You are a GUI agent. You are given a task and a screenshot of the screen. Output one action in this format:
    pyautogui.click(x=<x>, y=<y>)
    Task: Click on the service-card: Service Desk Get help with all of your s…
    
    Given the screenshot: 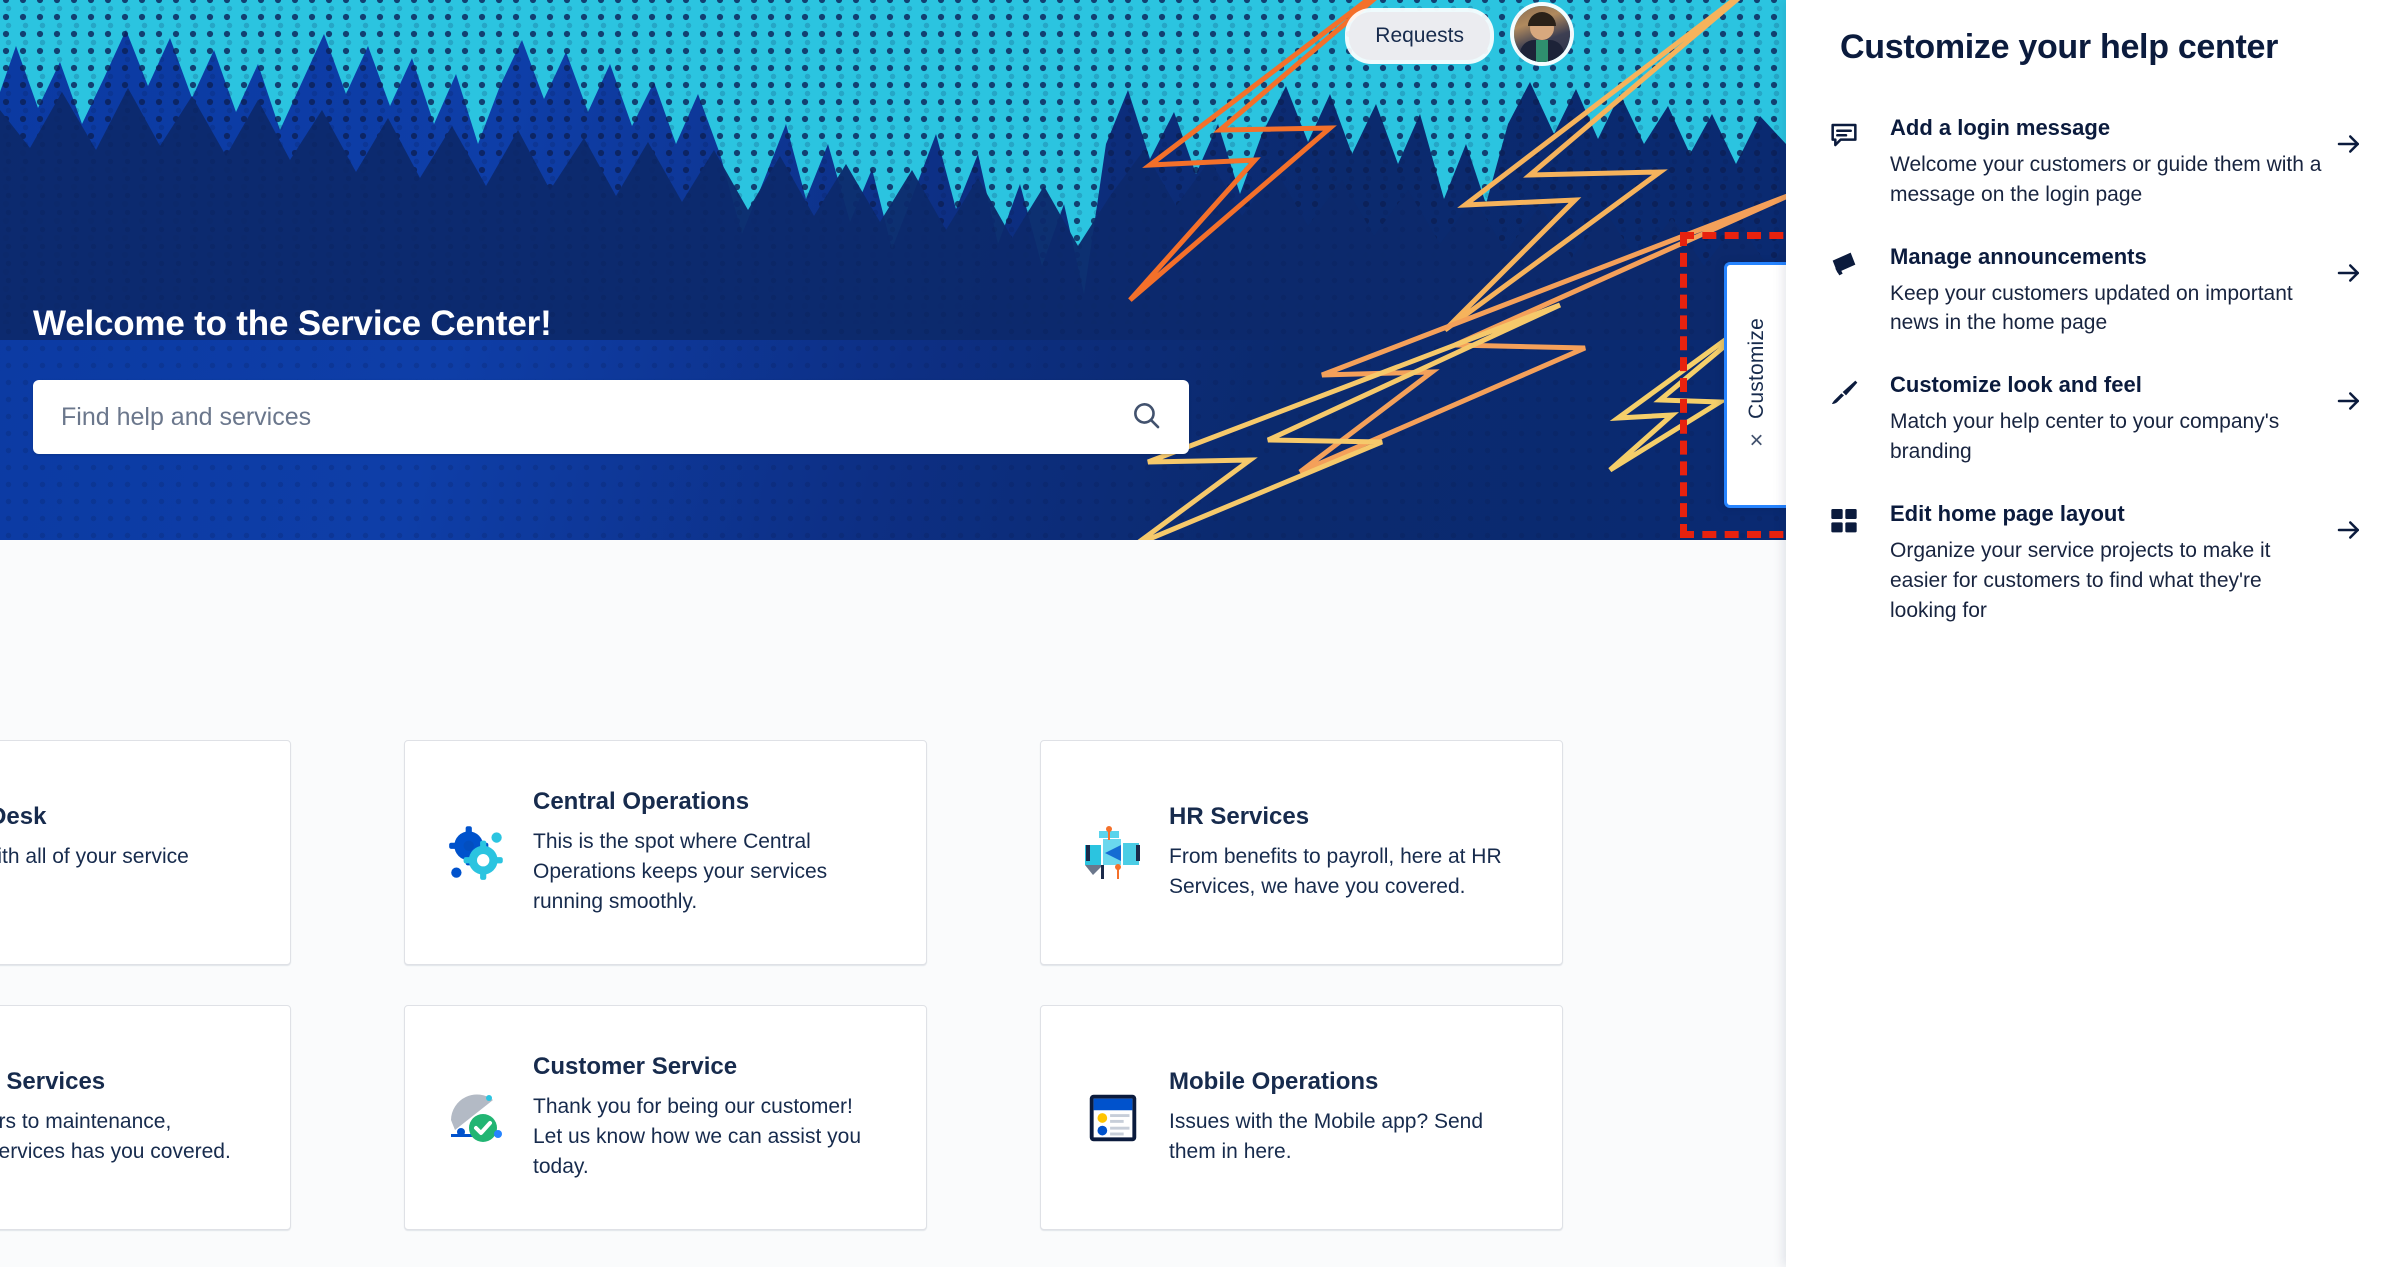 What is the action you would take?
    pyautogui.click(x=145, y=852)
    